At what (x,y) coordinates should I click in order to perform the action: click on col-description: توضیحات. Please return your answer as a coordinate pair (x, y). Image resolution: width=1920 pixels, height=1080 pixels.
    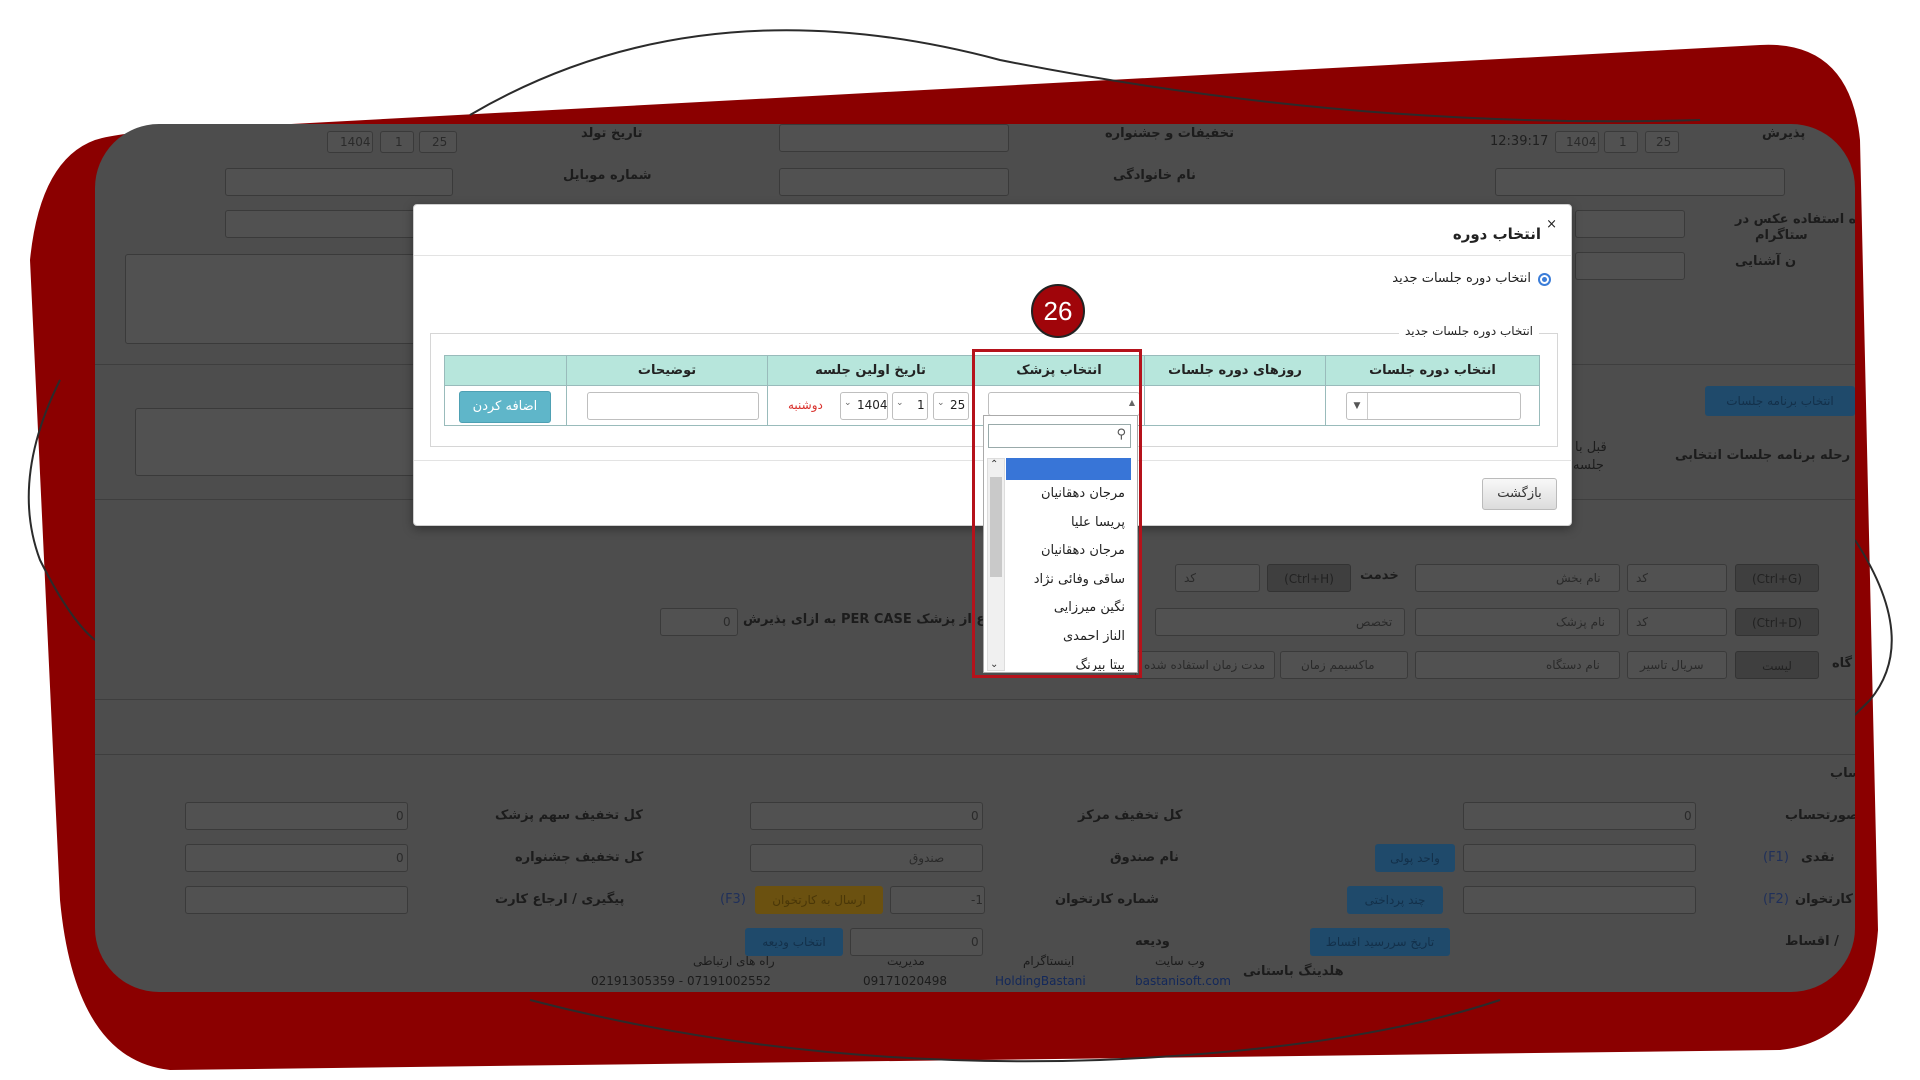
    Looking at the image, I should click on (667, 370).